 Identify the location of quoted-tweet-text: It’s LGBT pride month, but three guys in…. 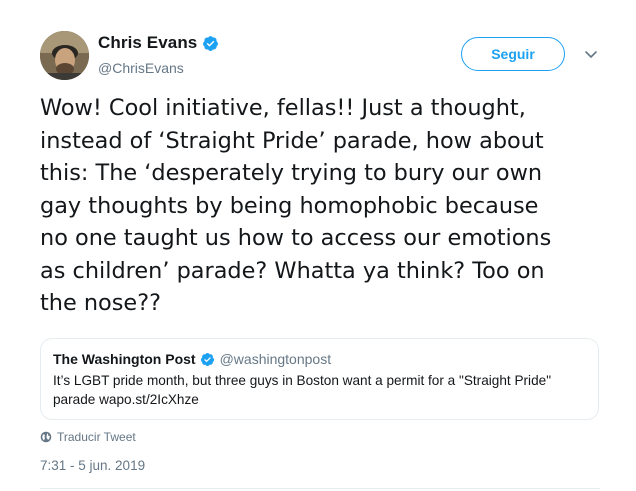
(320, 390).